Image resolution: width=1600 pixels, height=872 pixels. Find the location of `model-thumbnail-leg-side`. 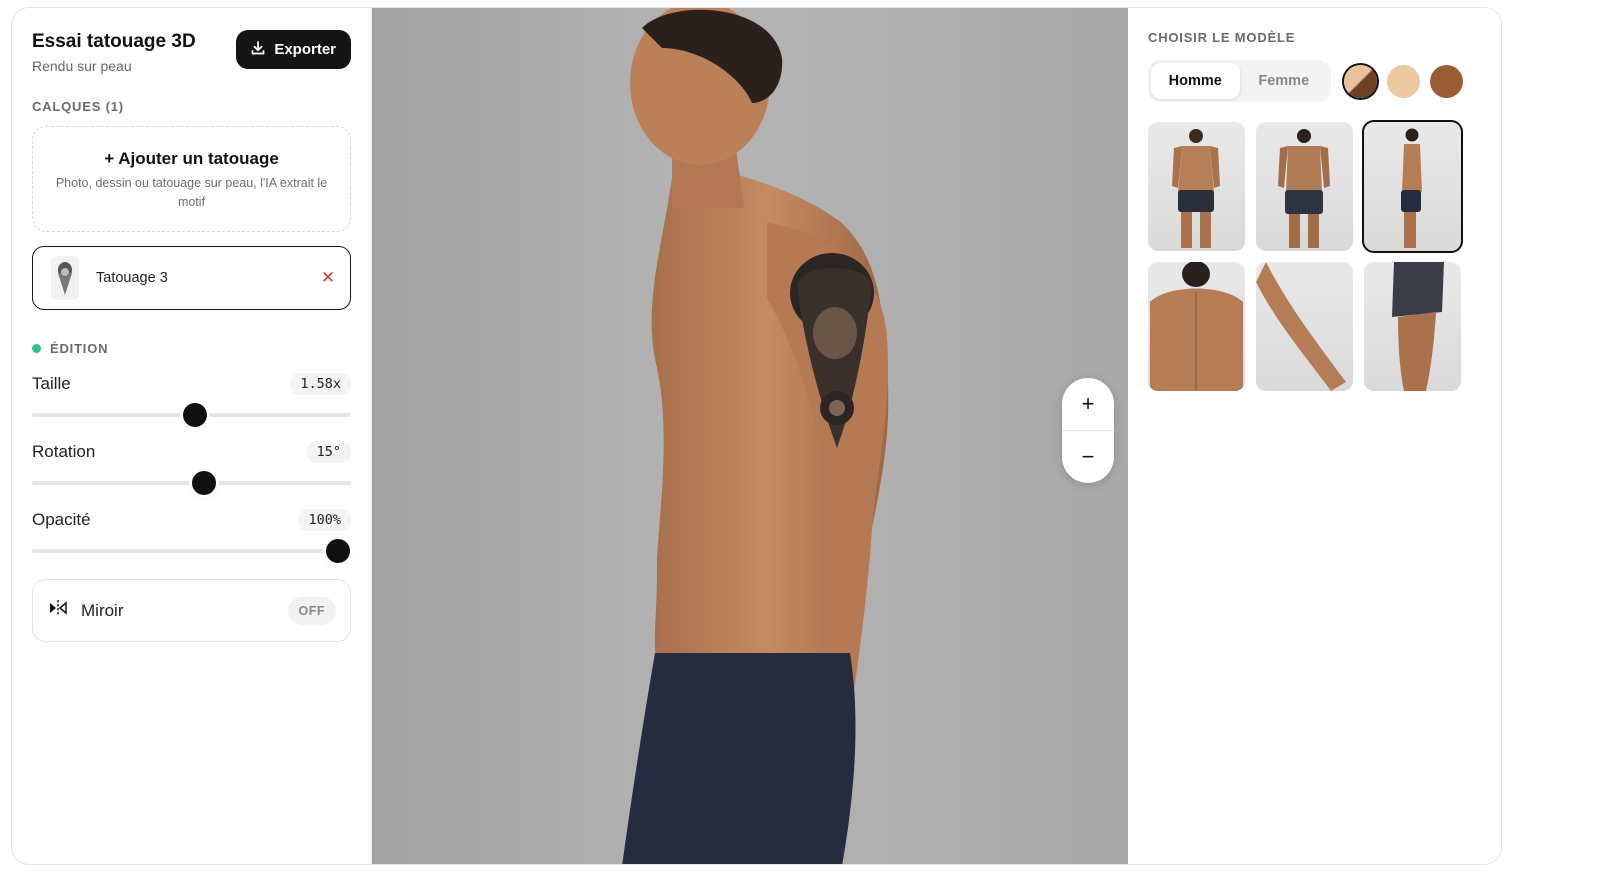

model-thumbnail-leg-side is located at coordinates (1412, 326).